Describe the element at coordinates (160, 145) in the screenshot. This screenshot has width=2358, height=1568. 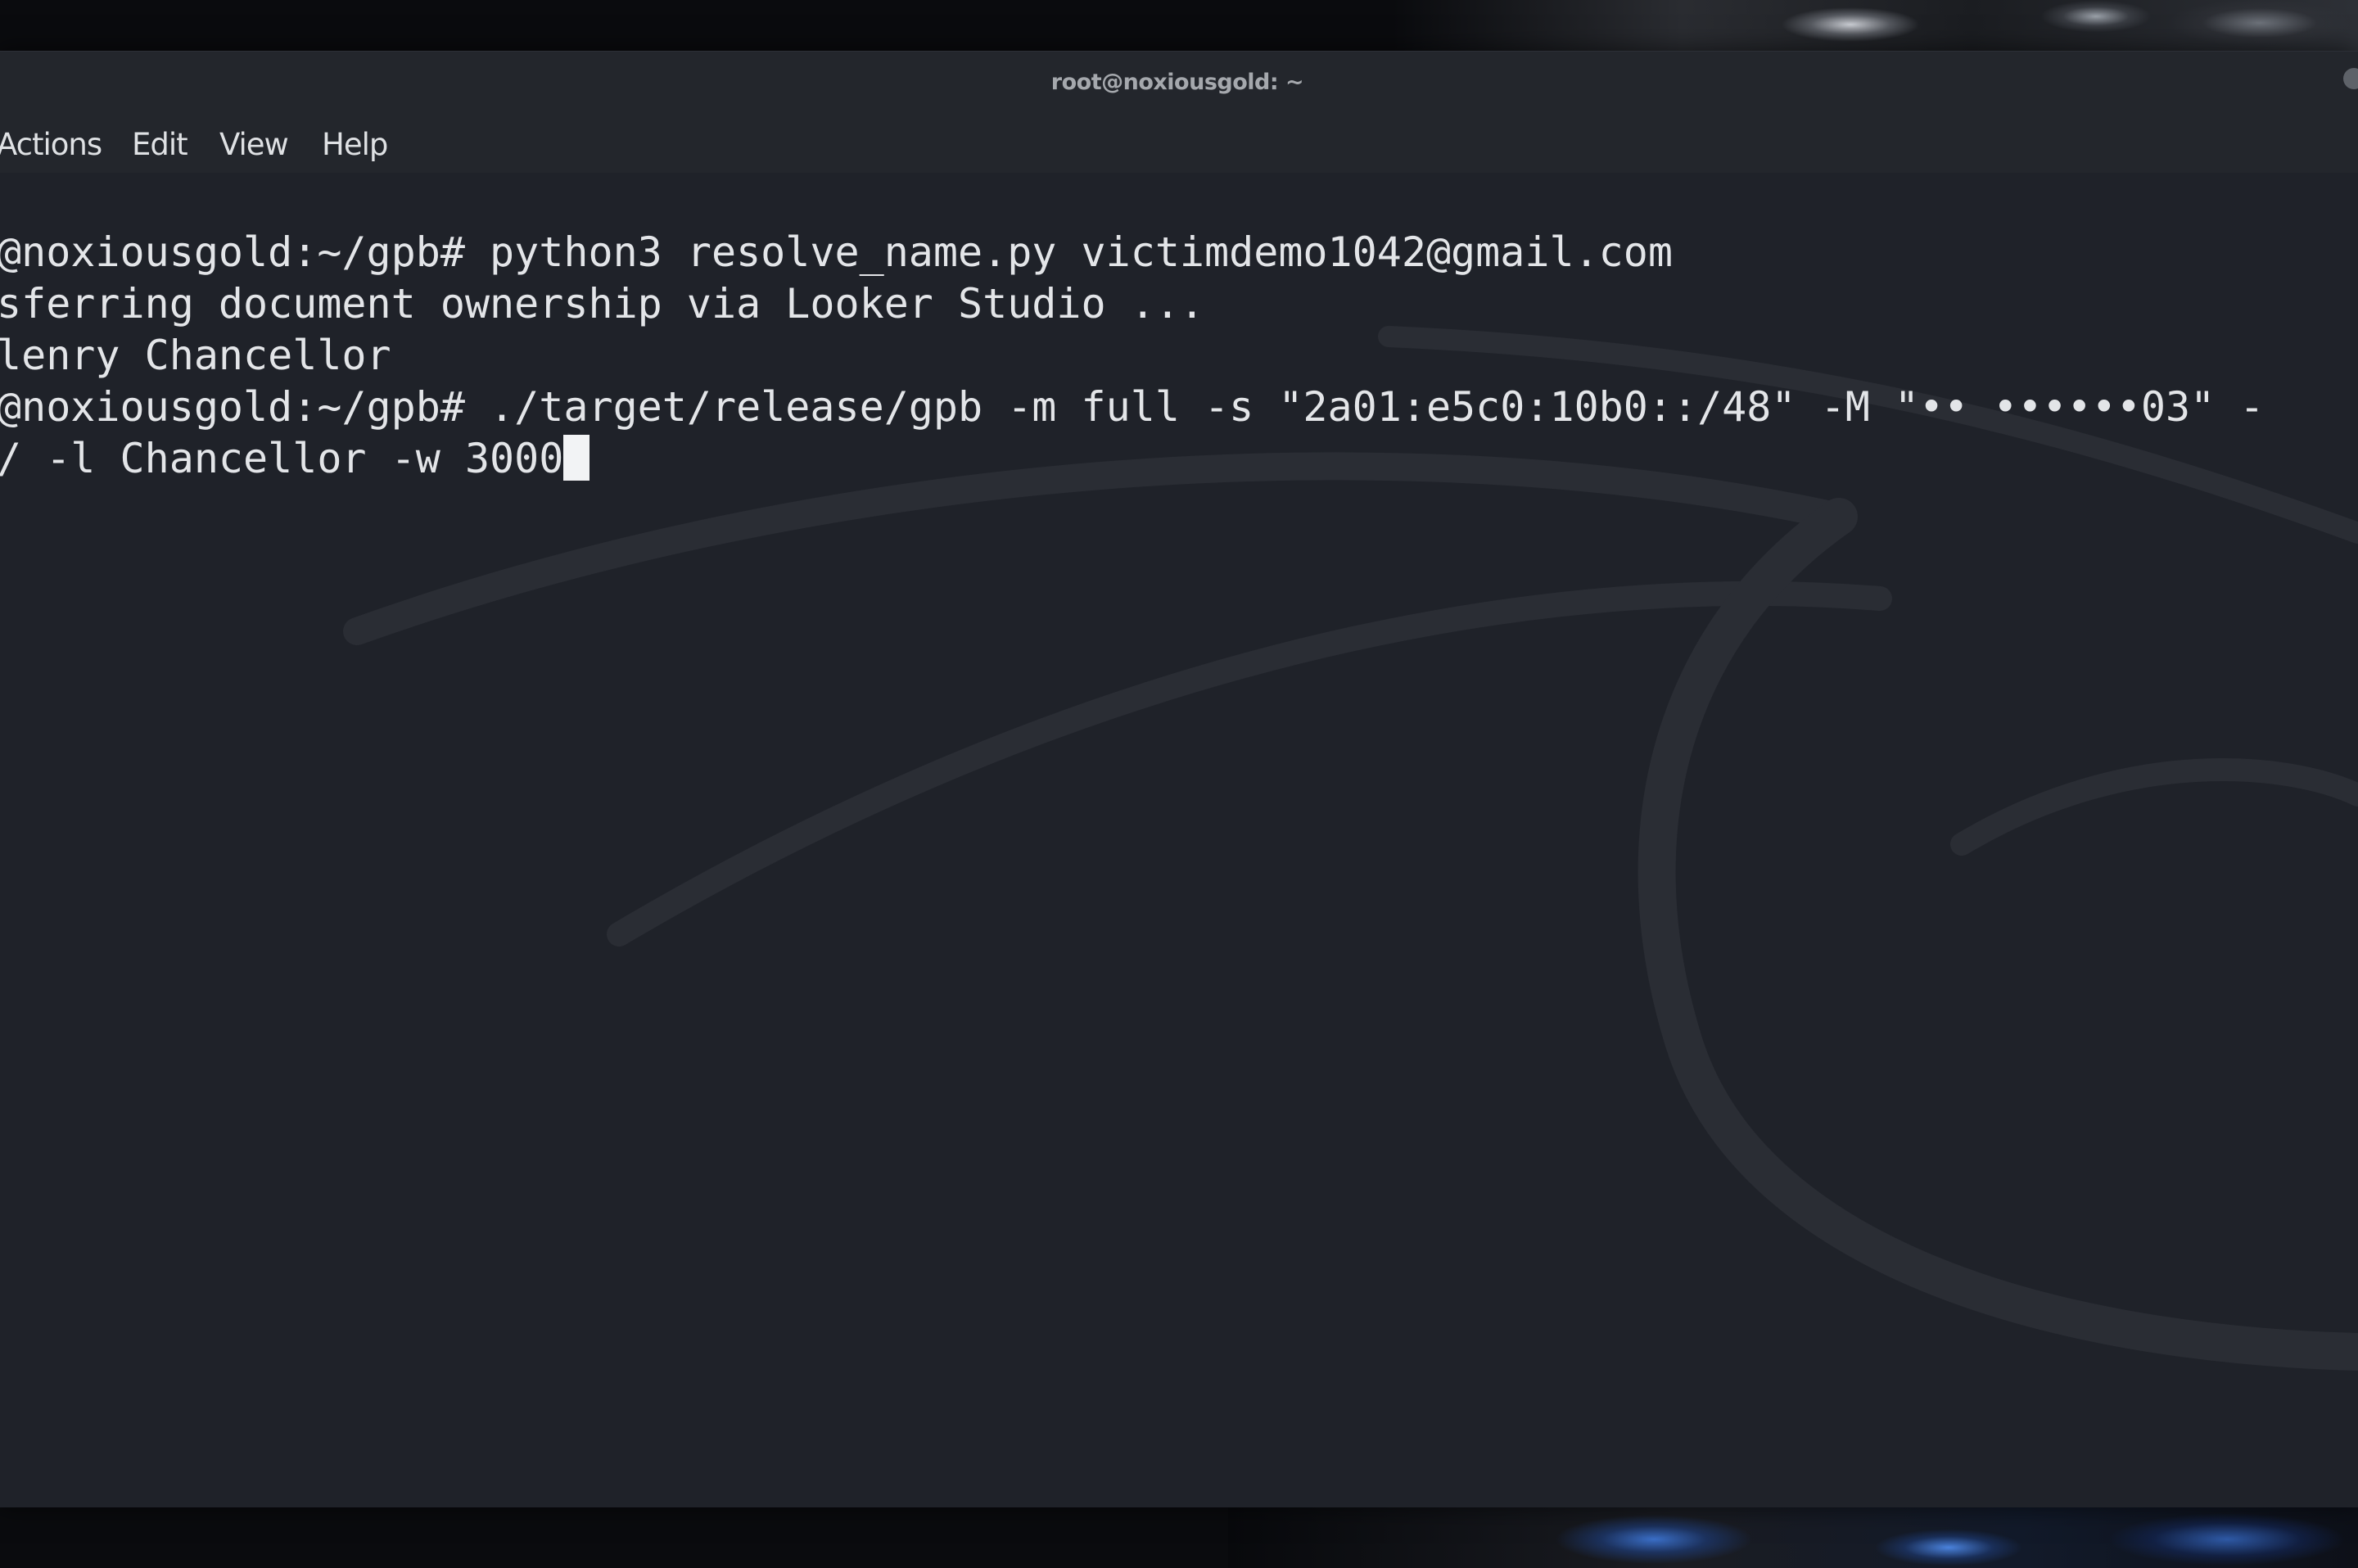
I see `menu-item-edit: Edit` at that location.